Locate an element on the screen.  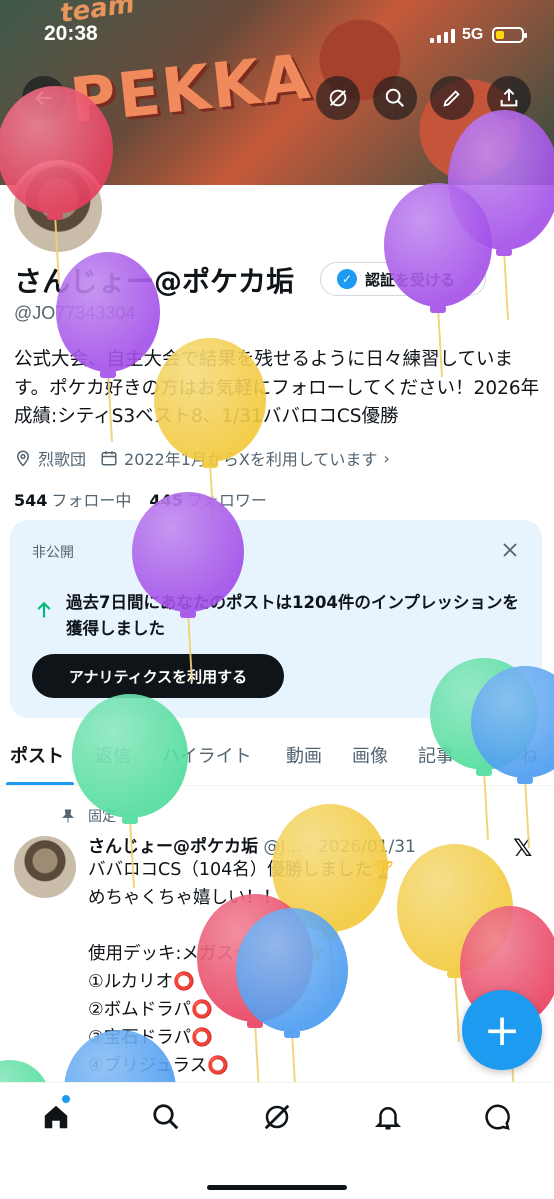
nav-home is located at coordinates (56, 1116).